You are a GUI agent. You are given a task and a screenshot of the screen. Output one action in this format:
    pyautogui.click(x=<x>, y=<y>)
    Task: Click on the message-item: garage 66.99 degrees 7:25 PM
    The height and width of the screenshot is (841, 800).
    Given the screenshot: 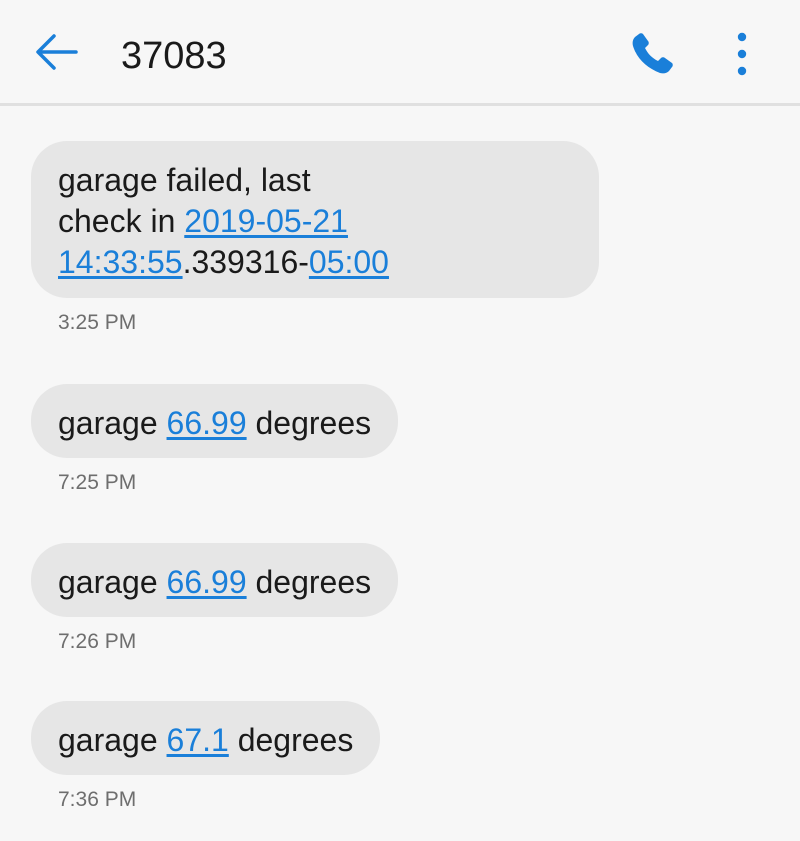 What is the action you would take?
    pyautogui.click(x=215, y=440)
    